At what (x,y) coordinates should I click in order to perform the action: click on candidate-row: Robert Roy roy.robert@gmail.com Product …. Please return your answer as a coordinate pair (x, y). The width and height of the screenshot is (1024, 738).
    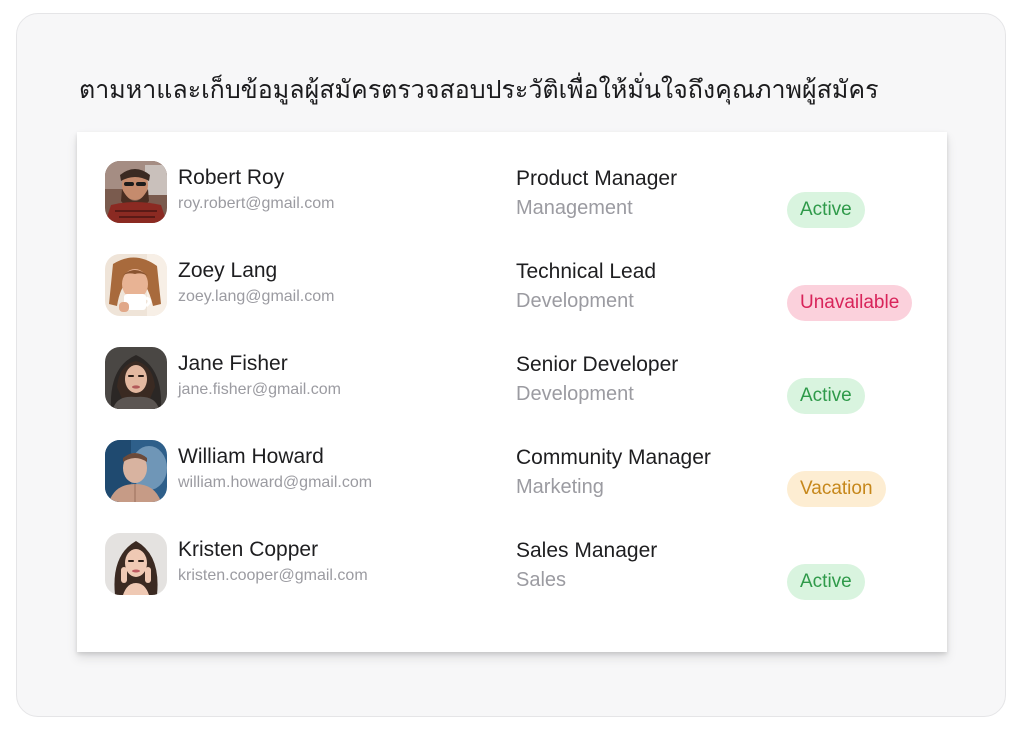
    Looking at the image, I should click on (512, 192).